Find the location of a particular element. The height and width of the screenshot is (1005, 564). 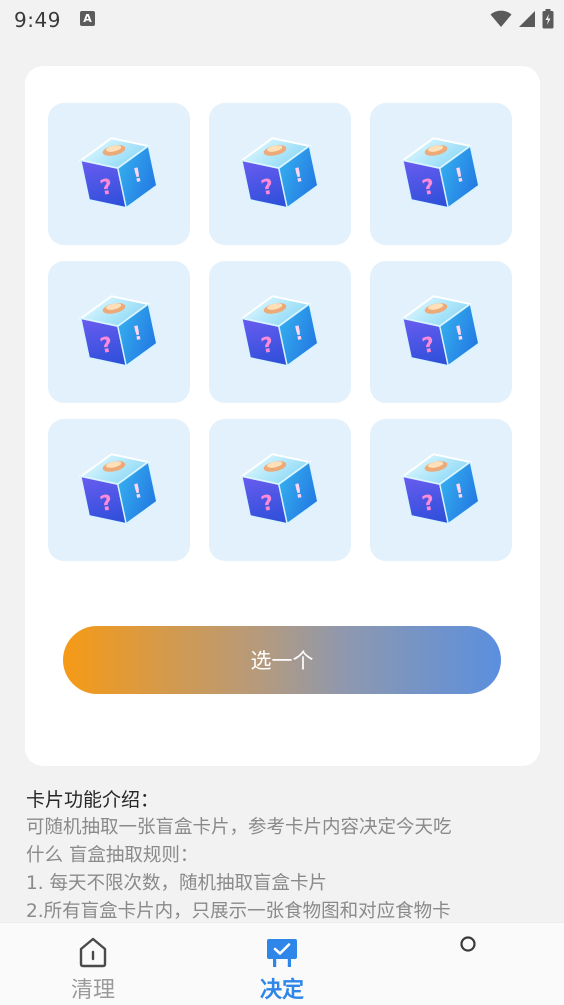

battery-icon is located at coordinates (548, 21).